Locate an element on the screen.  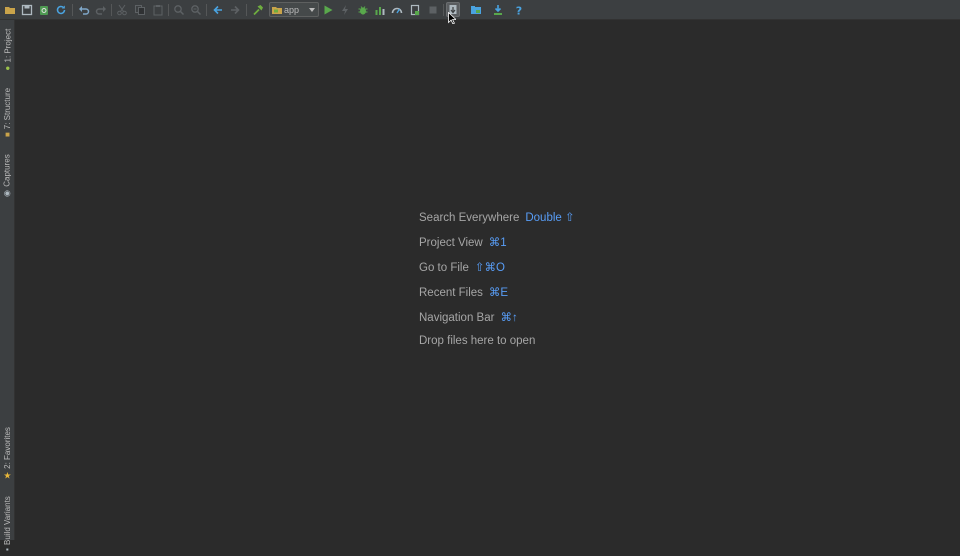
tab-favorites-label: 2: Favorites is located at coordinates (7, 447).